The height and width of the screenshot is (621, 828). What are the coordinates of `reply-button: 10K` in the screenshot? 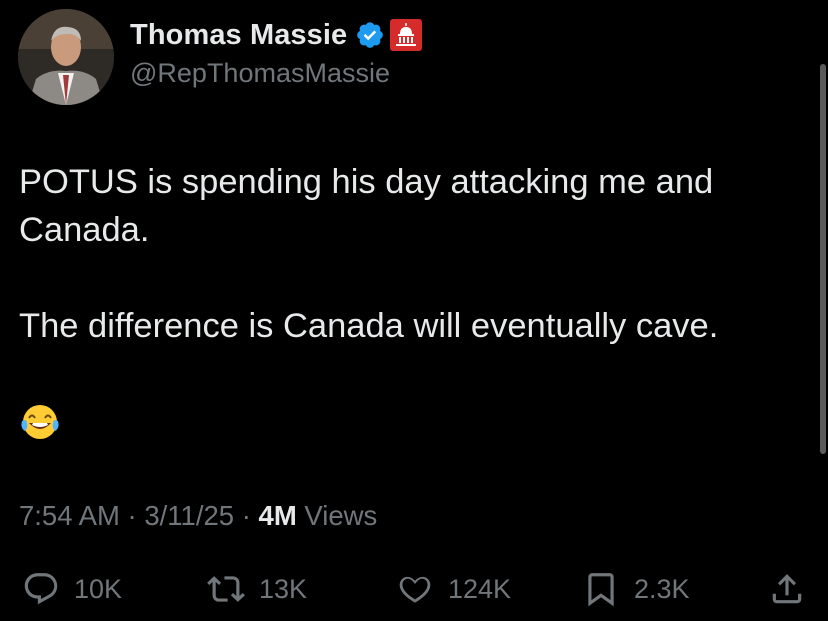 It's located at (72, 589).